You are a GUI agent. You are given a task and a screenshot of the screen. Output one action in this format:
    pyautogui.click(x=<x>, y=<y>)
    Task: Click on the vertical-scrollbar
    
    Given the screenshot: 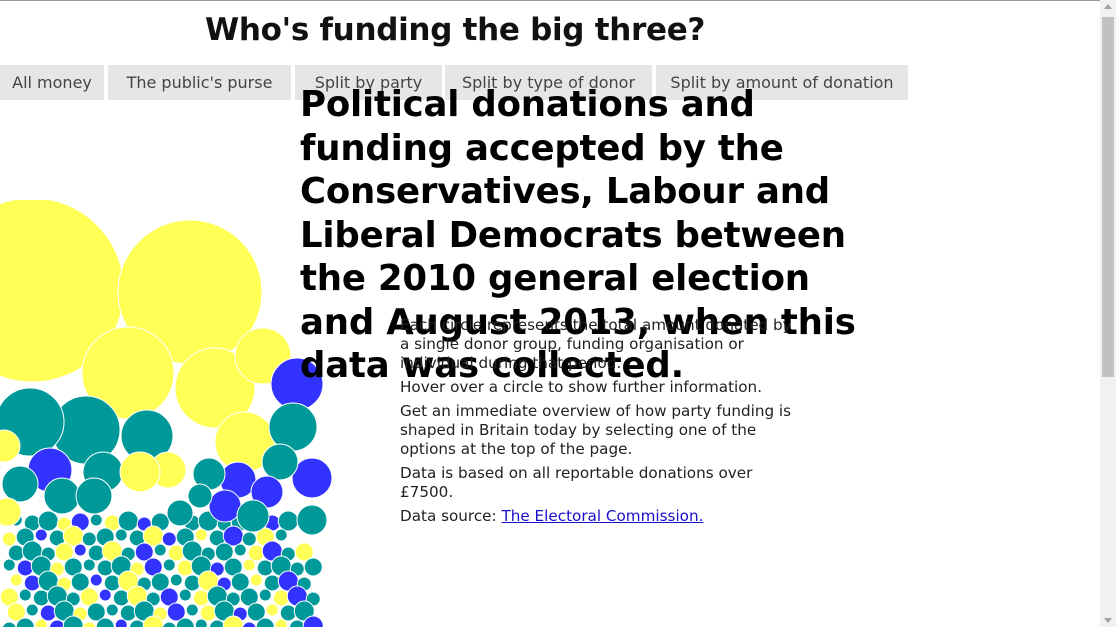 What is the action you would take?
    pyautogui.click(x=1108, y=313)
    